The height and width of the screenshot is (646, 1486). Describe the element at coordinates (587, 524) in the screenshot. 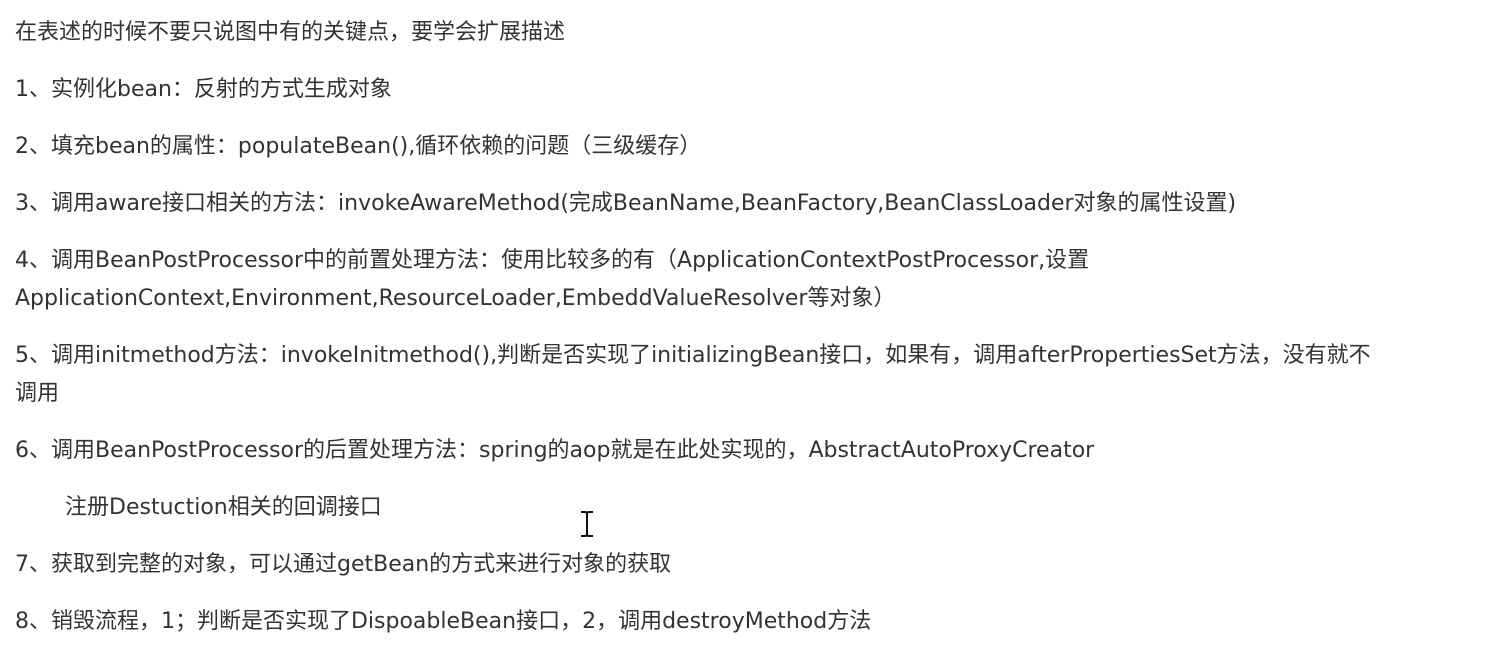

I see `text-cursor-icon` at that location.